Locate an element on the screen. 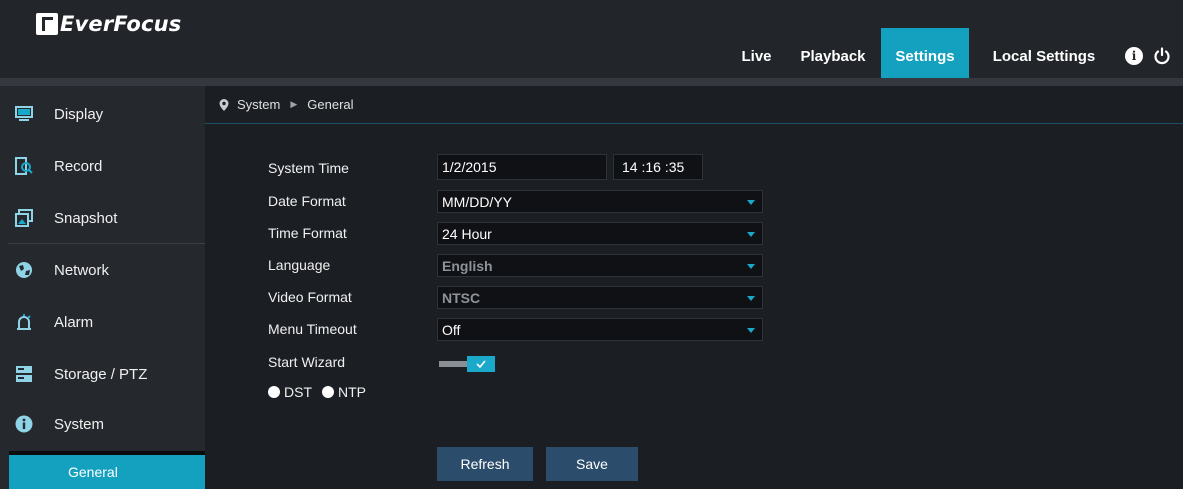 The image size is (1183, 489). system-time-input: 14 :16 :35 is located at coordinates (658, 167).